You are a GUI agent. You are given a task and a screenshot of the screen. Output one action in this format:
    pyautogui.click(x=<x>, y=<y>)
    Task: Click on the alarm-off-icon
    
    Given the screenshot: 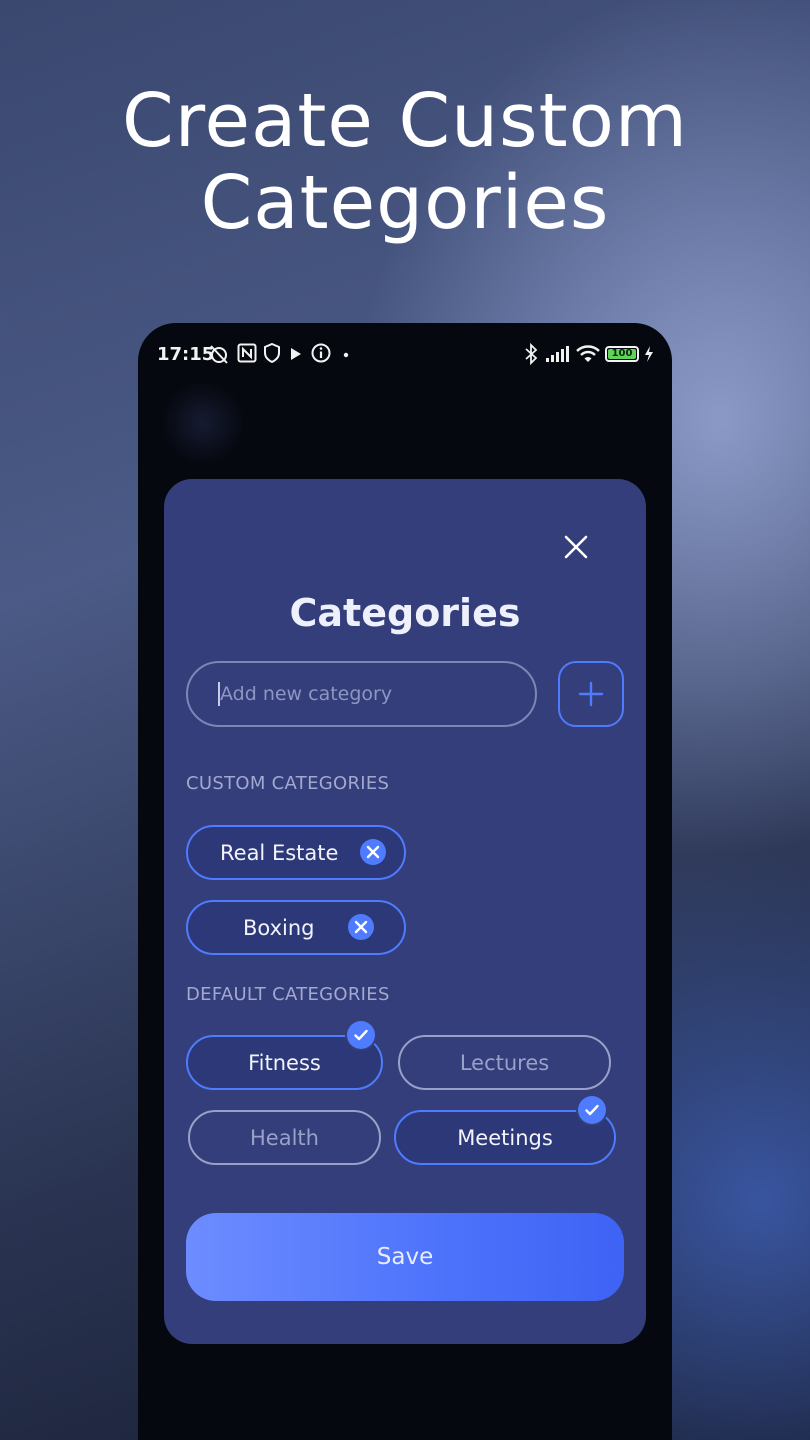 What is the action you would take?
    pyautogui.click(x=219, y=354)
    